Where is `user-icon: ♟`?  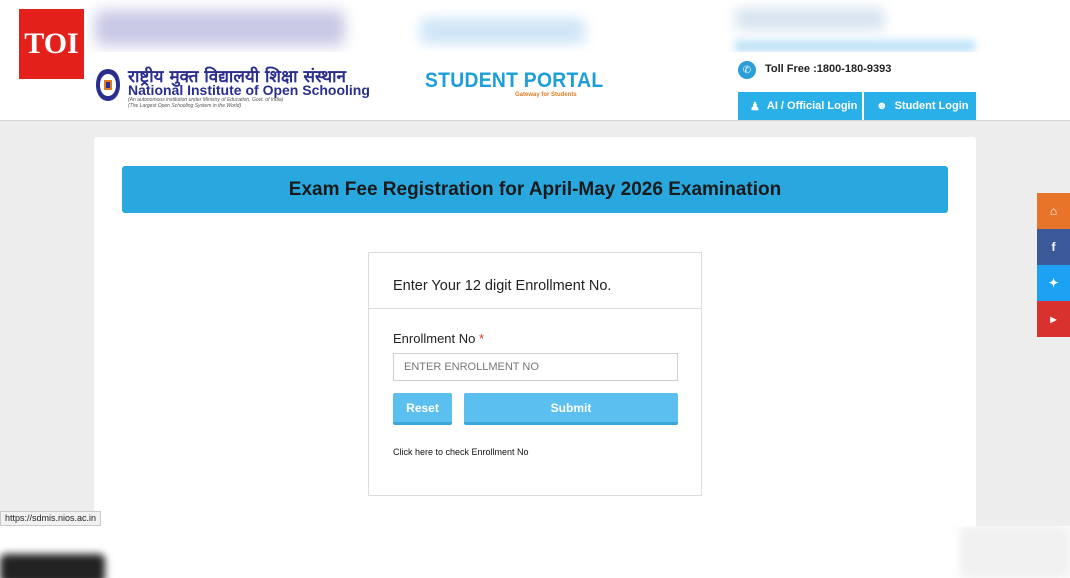 user-icon: ♟ is located at coordinates (755, 106).